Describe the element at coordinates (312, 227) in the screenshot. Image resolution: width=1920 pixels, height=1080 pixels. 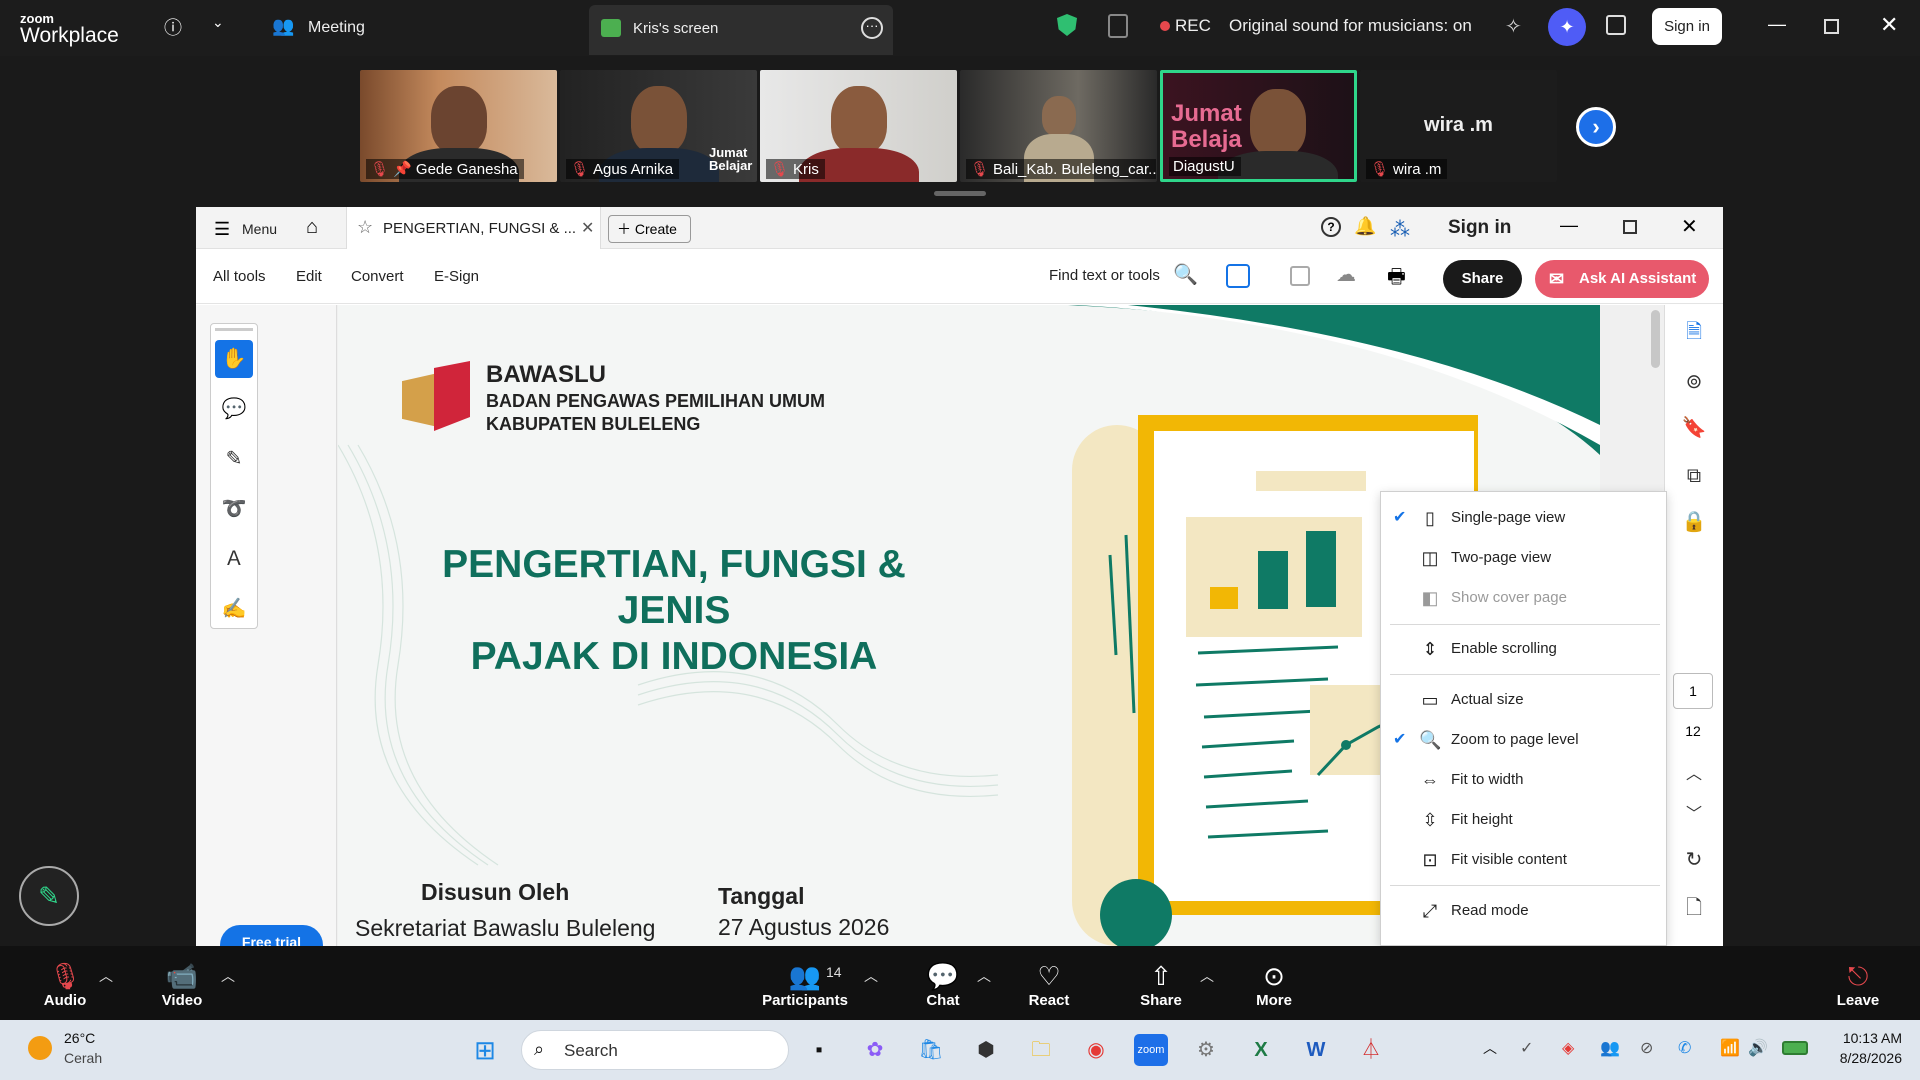
I see `home-icon: ⌂` at that location.